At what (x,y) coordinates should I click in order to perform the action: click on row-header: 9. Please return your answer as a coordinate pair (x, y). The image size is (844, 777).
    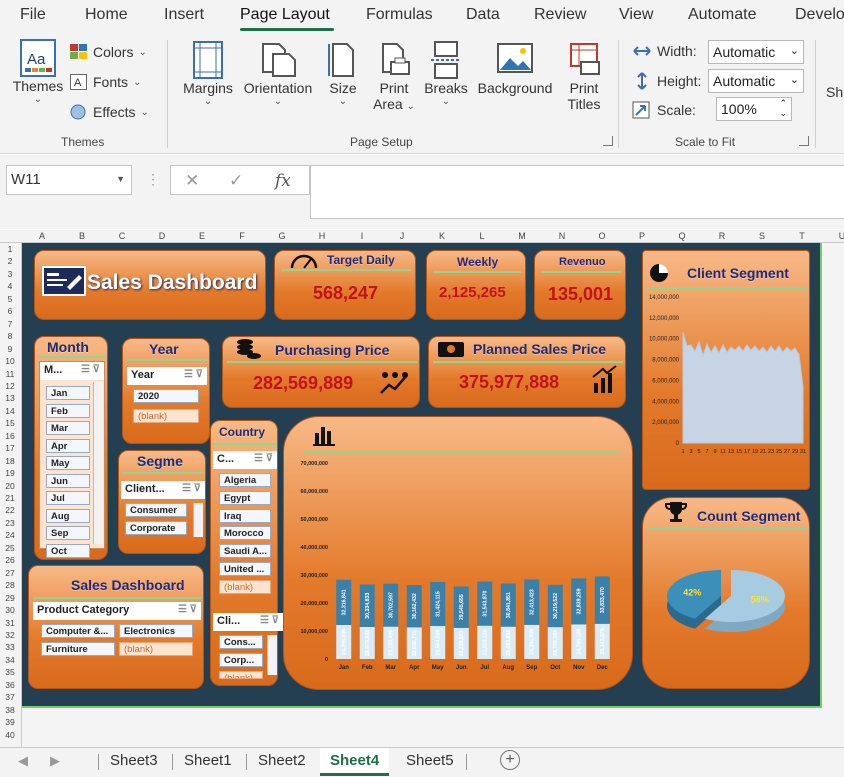
    Looking at the image, I should click on (10, 349).